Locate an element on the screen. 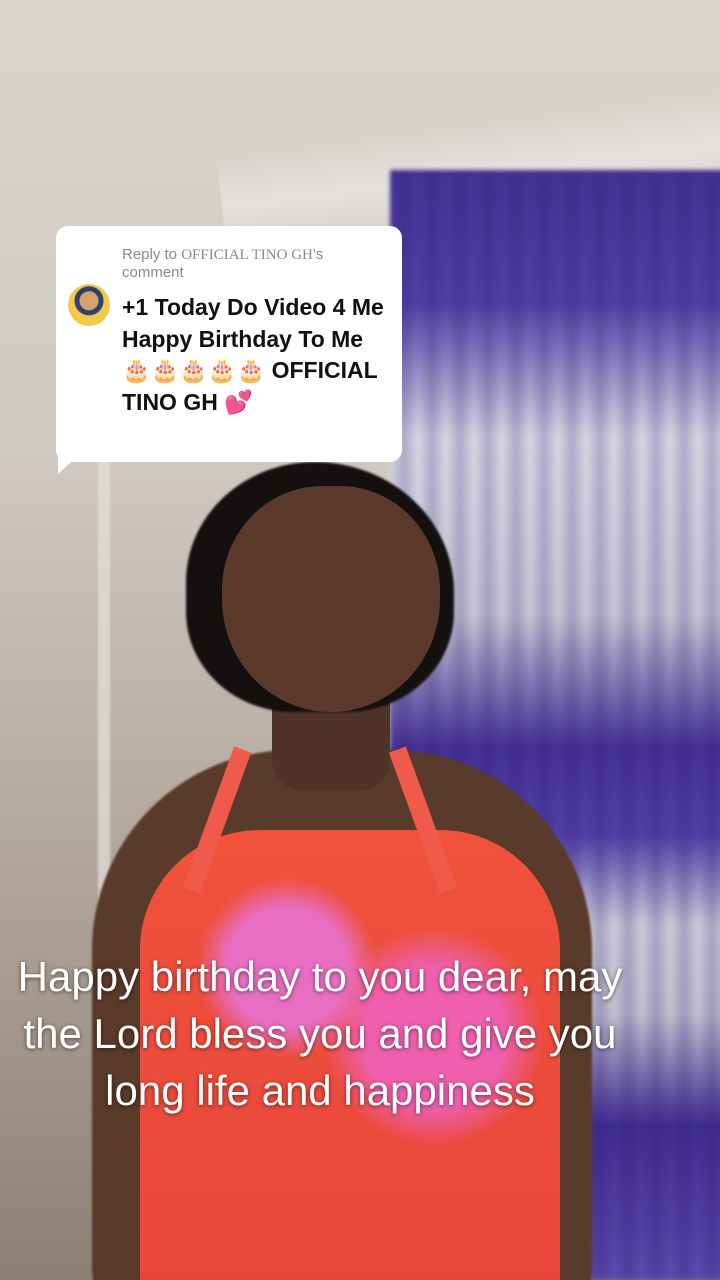 Image resolution: width=720 pixels, height=1280 pixels. reply-prefix: Reply to is located at coordinates (152, 254).